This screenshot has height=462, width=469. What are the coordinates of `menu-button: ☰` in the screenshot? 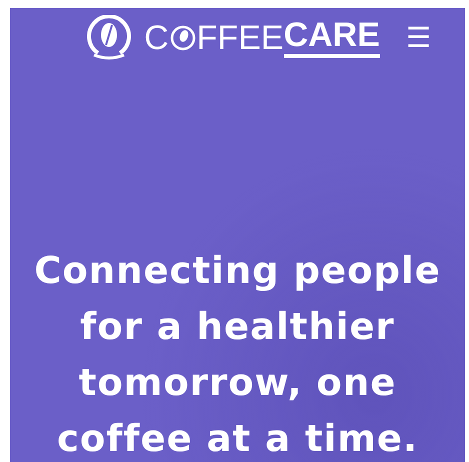 It's located at (418, 38).